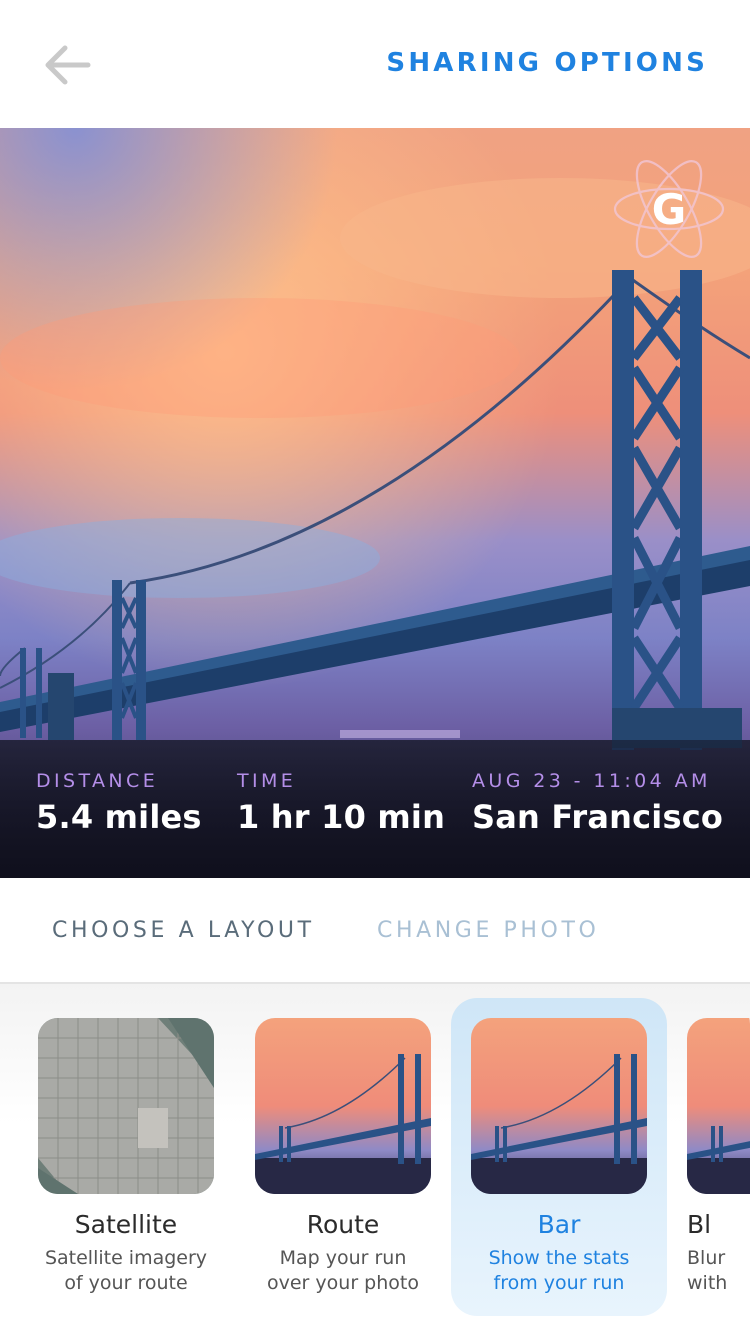  Describe the element at coordinates (375, 931) in the screenshot. I see `tab-bar: CHOOSE A LAYOUT CHANGE PHOTO` at that location.